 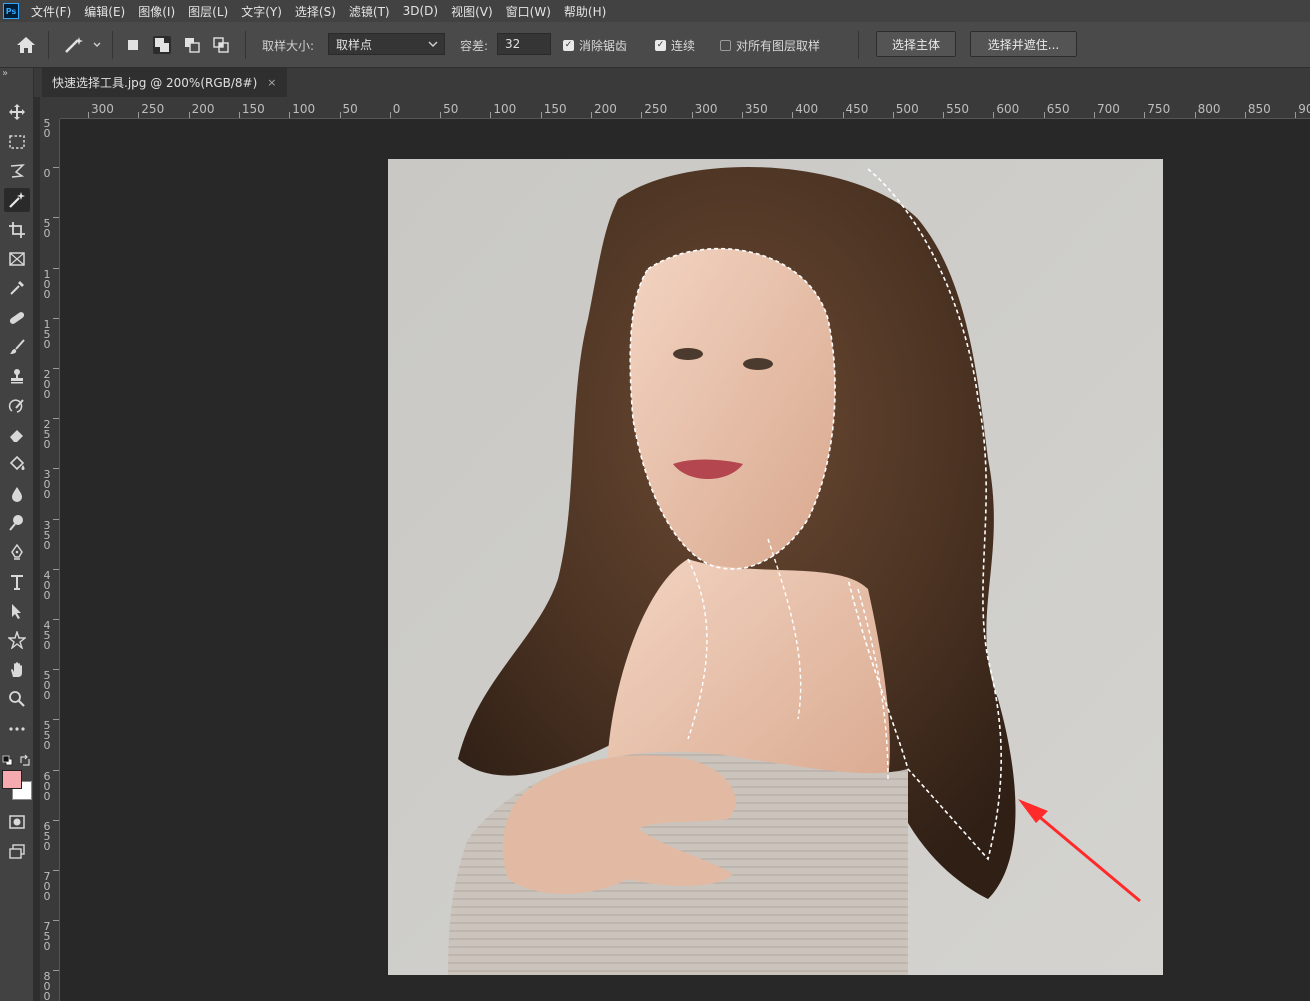 What do you see at coordinates (857, 109) in the screenshot?
I see `ruler-label: 450` at bounding box center [857, 109].